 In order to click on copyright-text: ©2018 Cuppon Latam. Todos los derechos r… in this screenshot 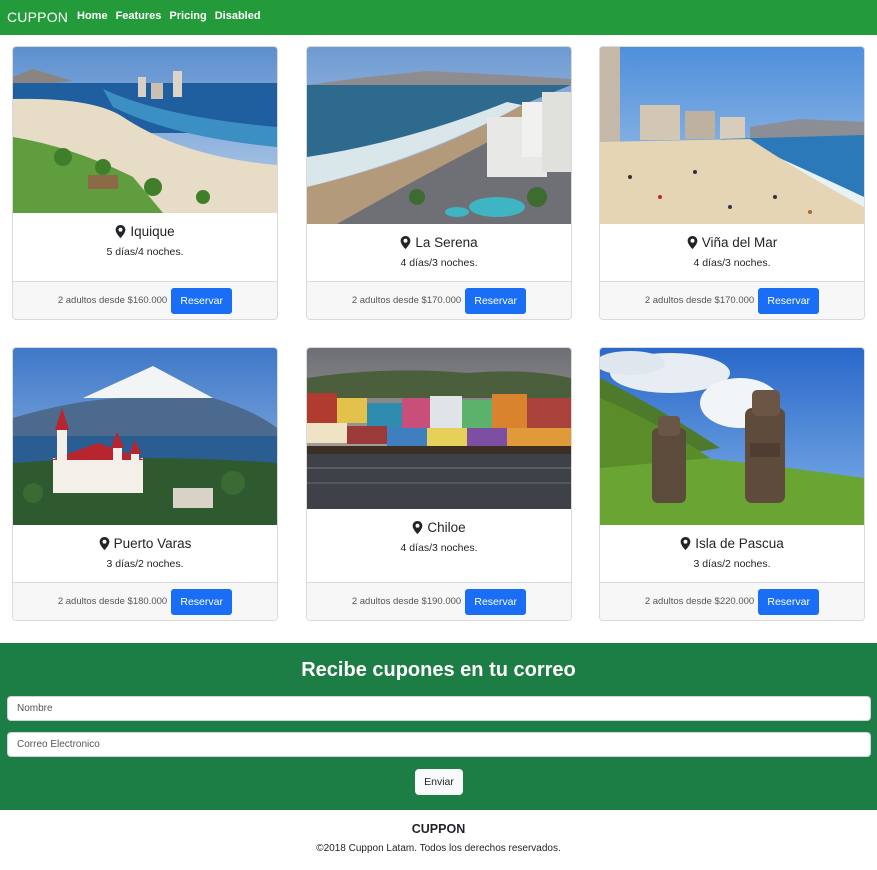, I will do `click(438, 848)`.